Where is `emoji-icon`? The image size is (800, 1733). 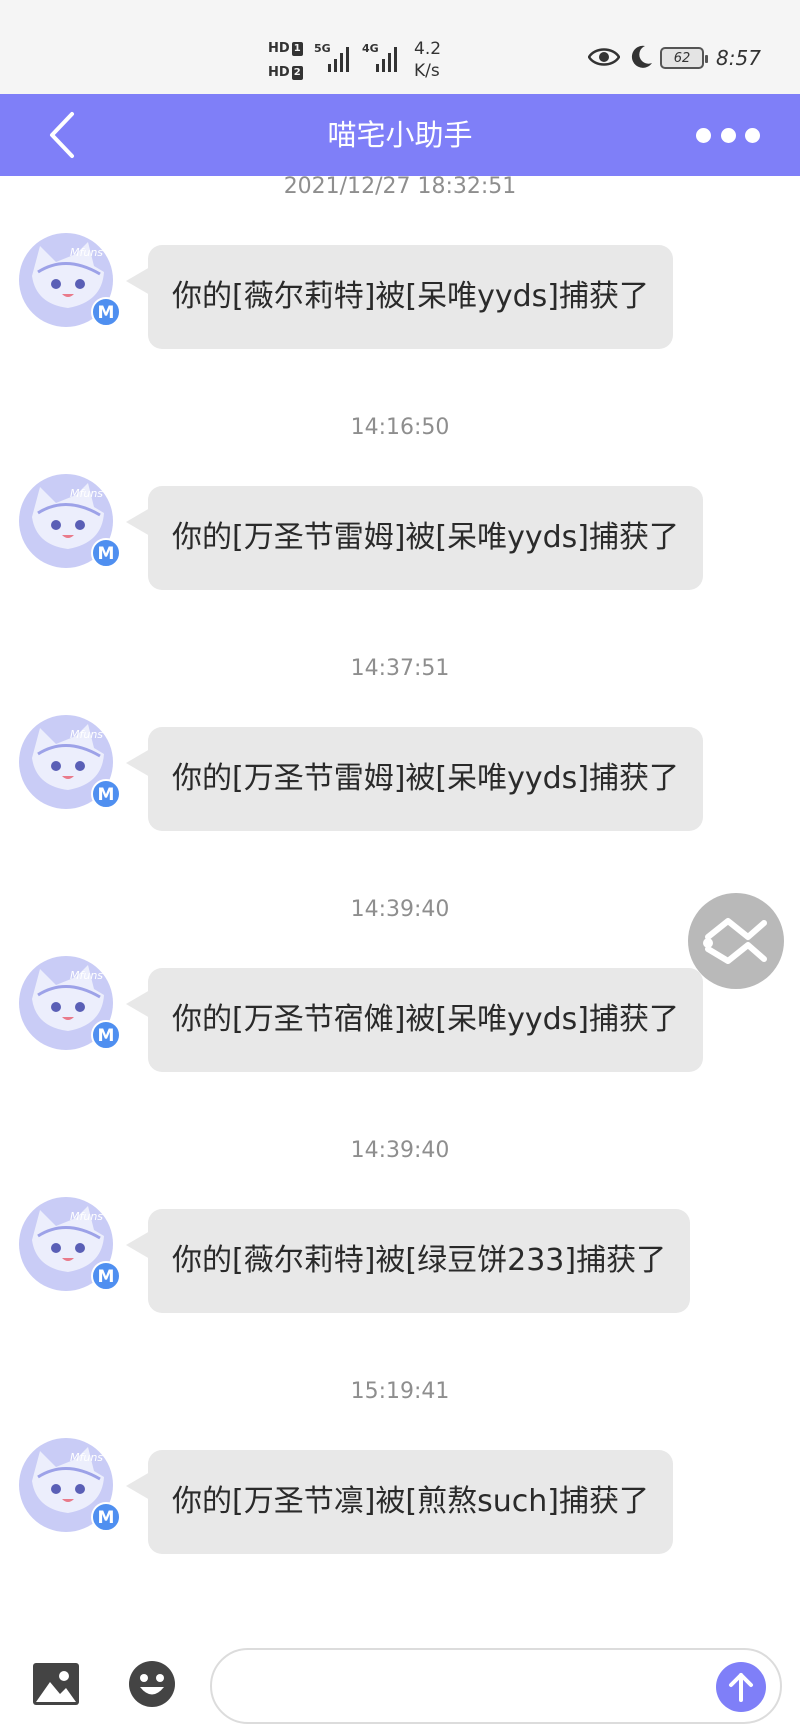
emoji-icon is located at coordinates (152, 1684).